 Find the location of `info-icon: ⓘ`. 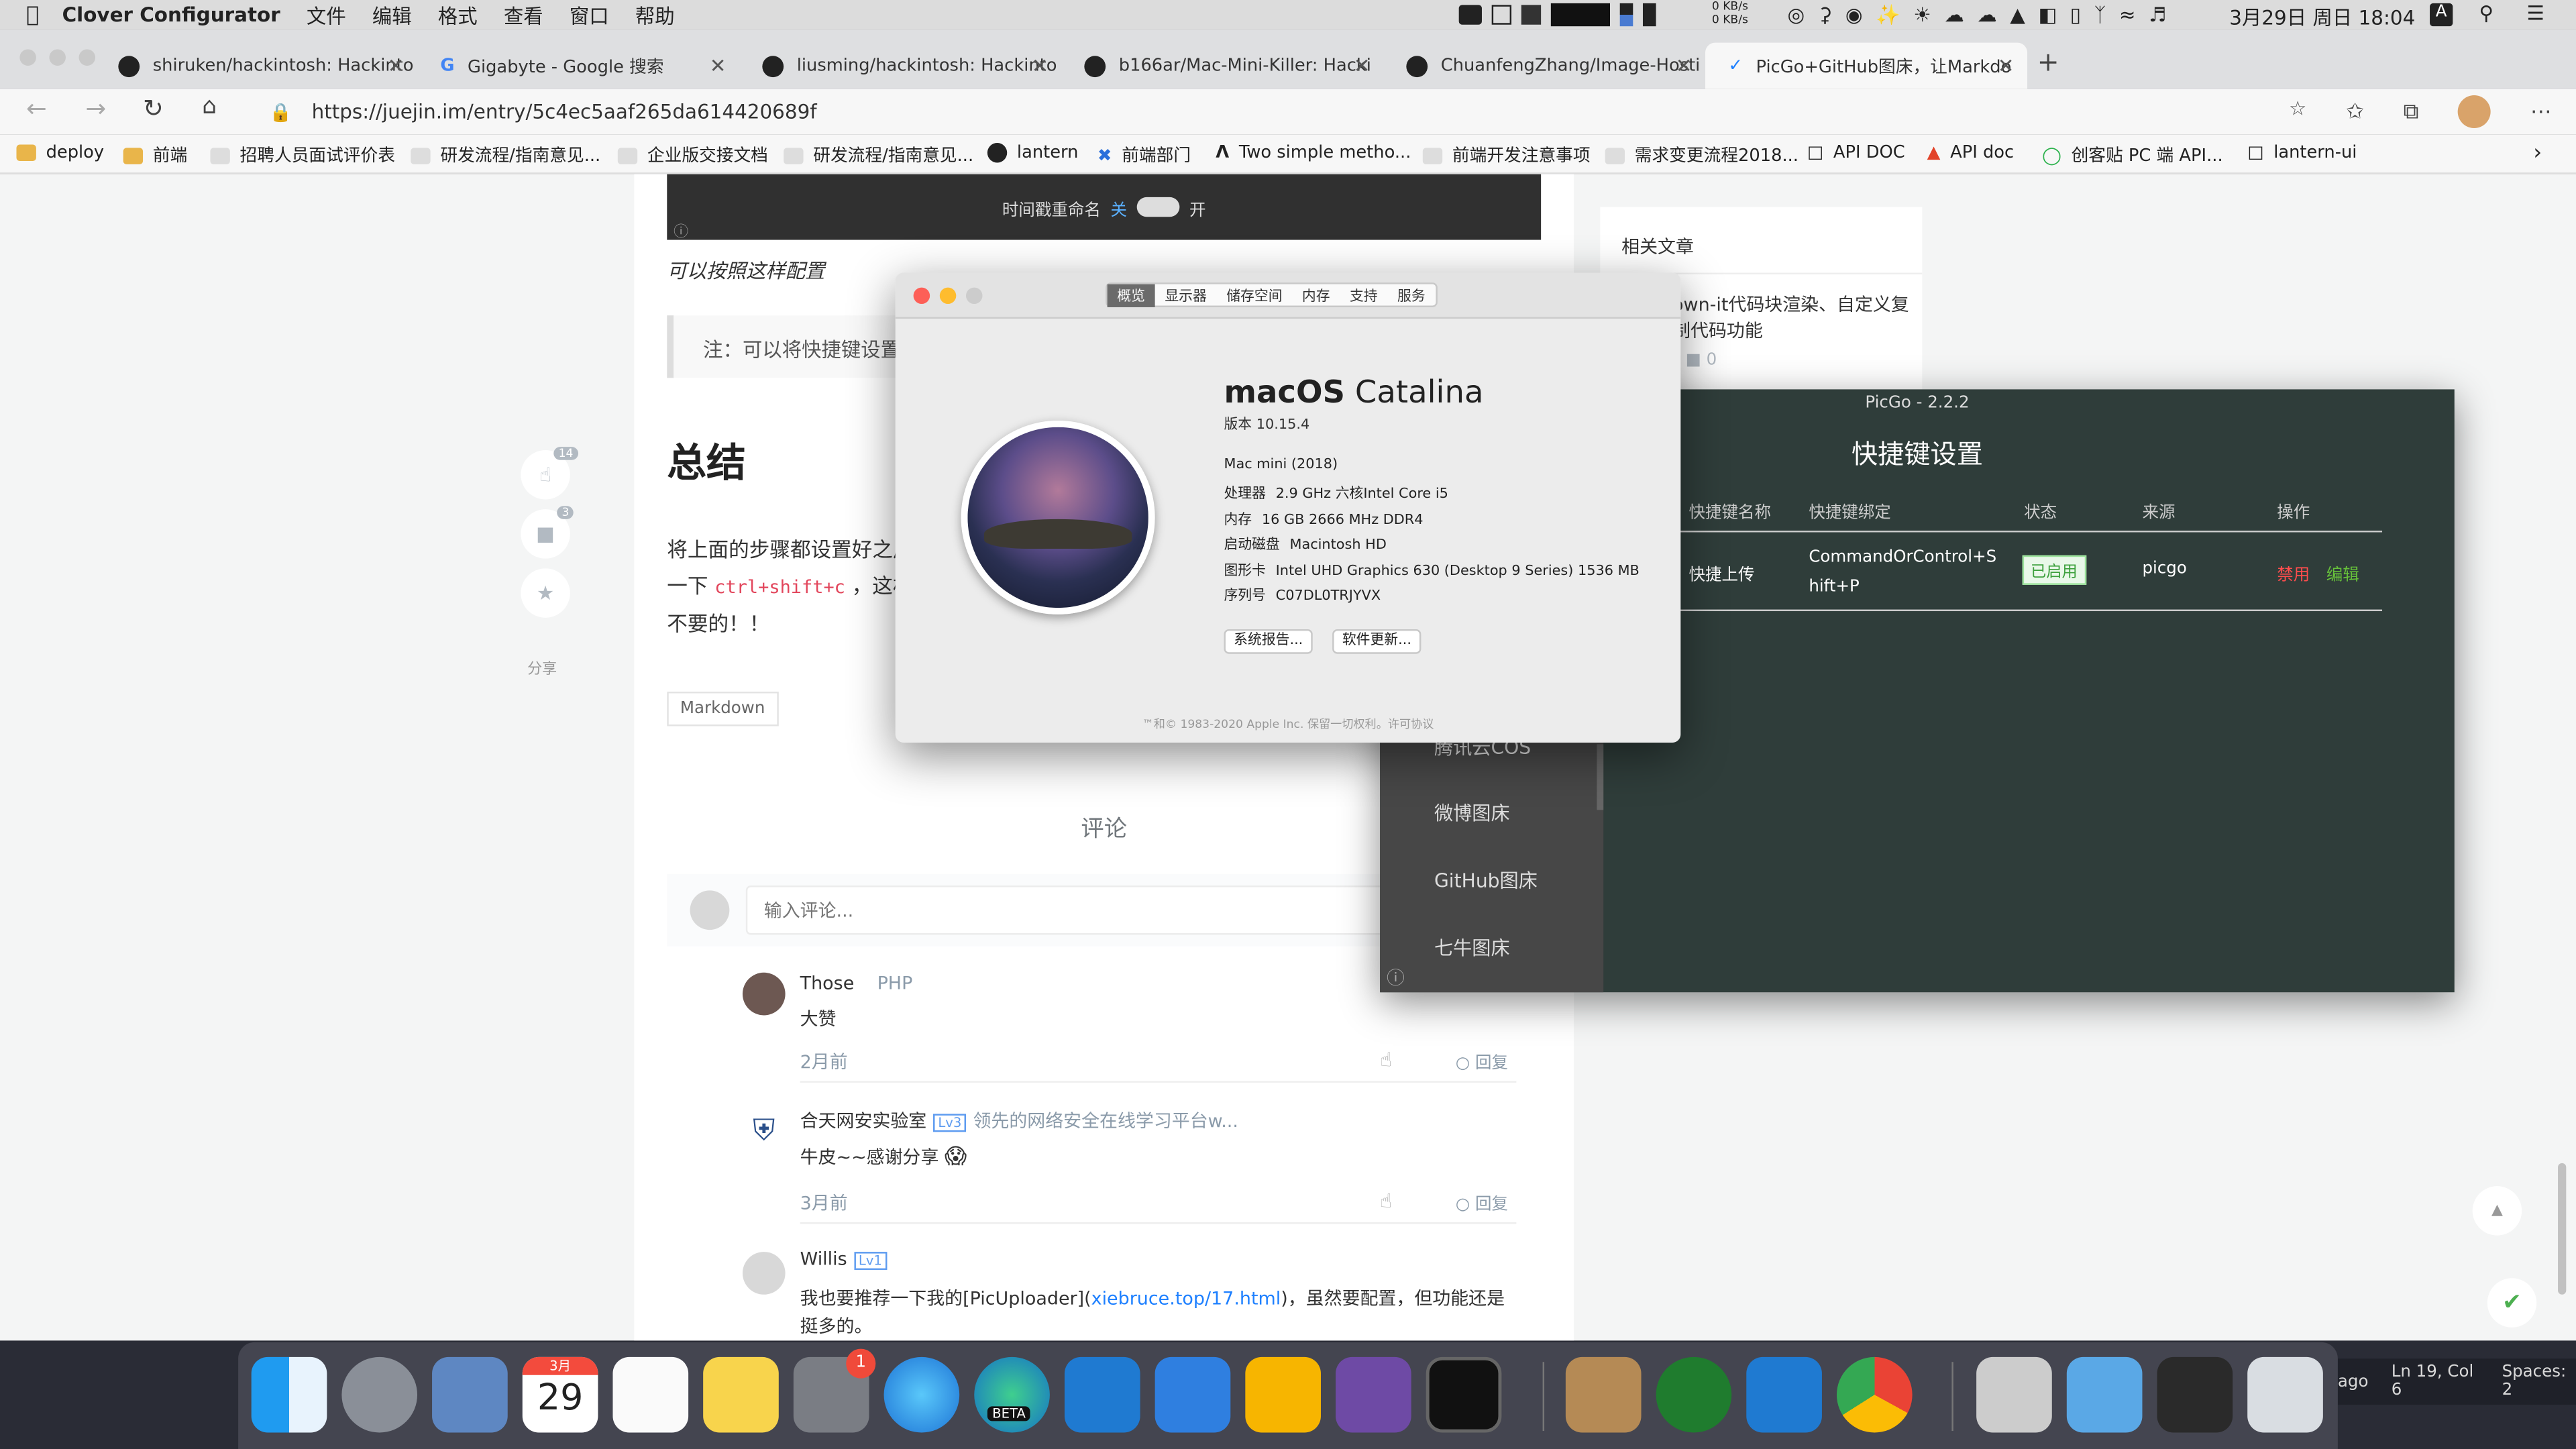

info-icon: ⓘ is located at coordinates (1396, 978).